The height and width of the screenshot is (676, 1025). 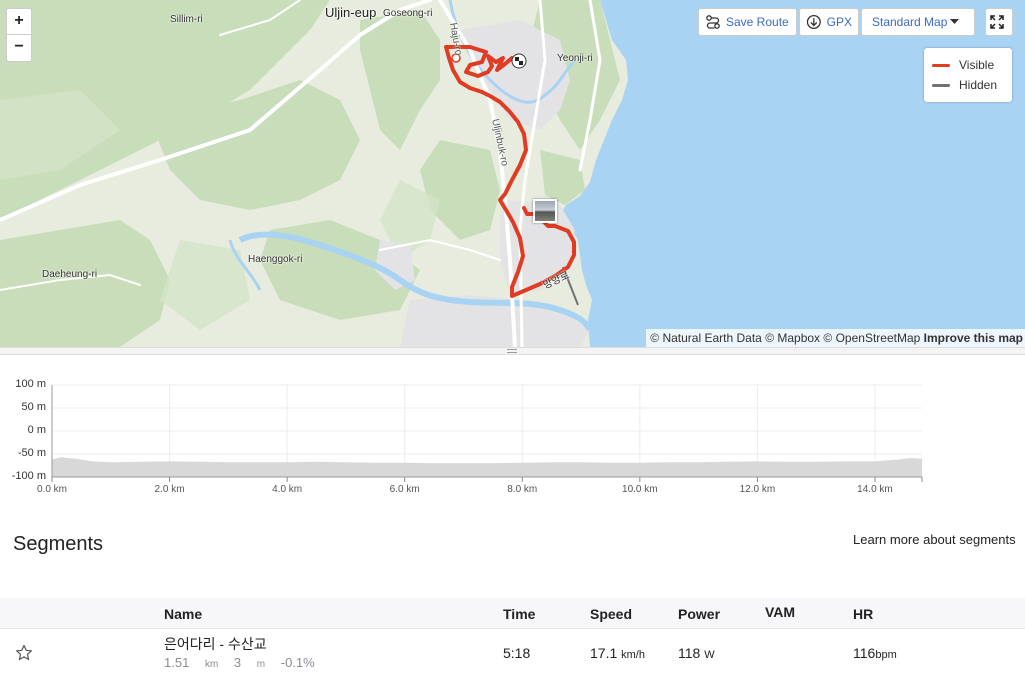 I want to click on segment-power-cell: 118 W, so click(x=696, y=653).